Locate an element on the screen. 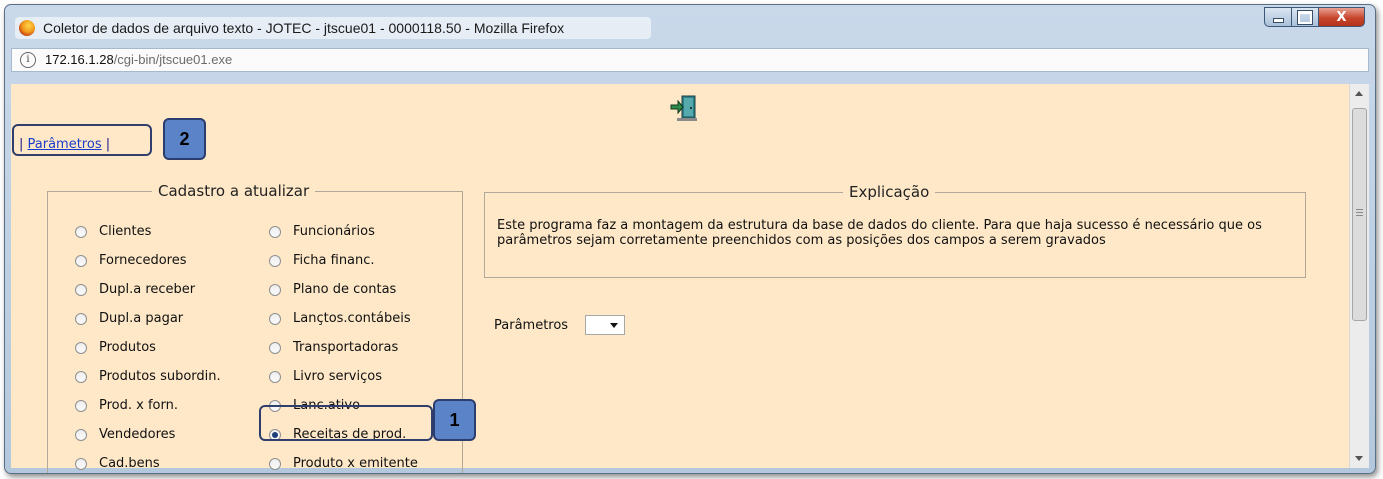 This screenshot has width=1383, height=479. radio-label: Produtos subordin. is located at coordinates (160, 376).